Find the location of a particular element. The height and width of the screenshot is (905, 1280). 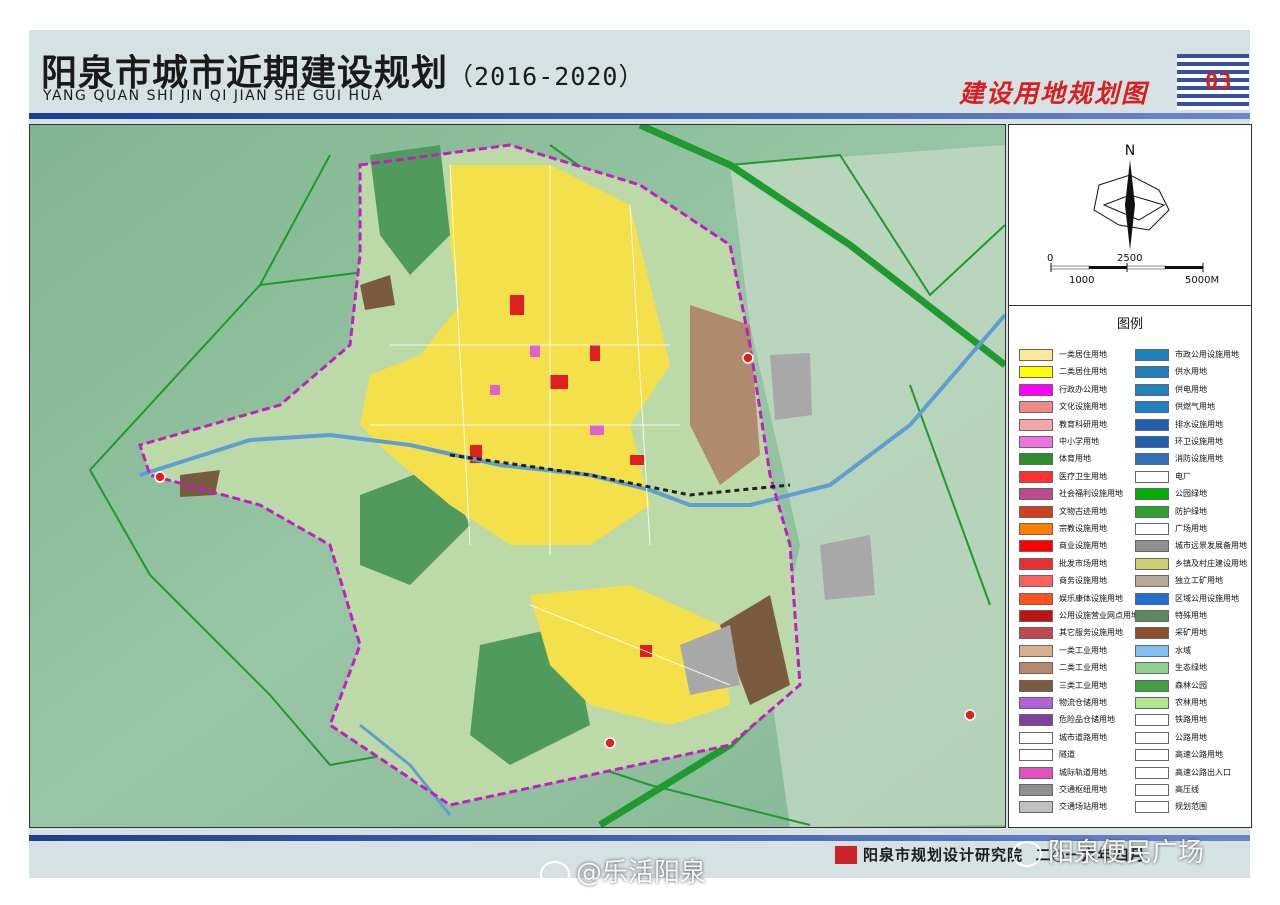

map-number: 03 is located at coordinates (1218, 82).